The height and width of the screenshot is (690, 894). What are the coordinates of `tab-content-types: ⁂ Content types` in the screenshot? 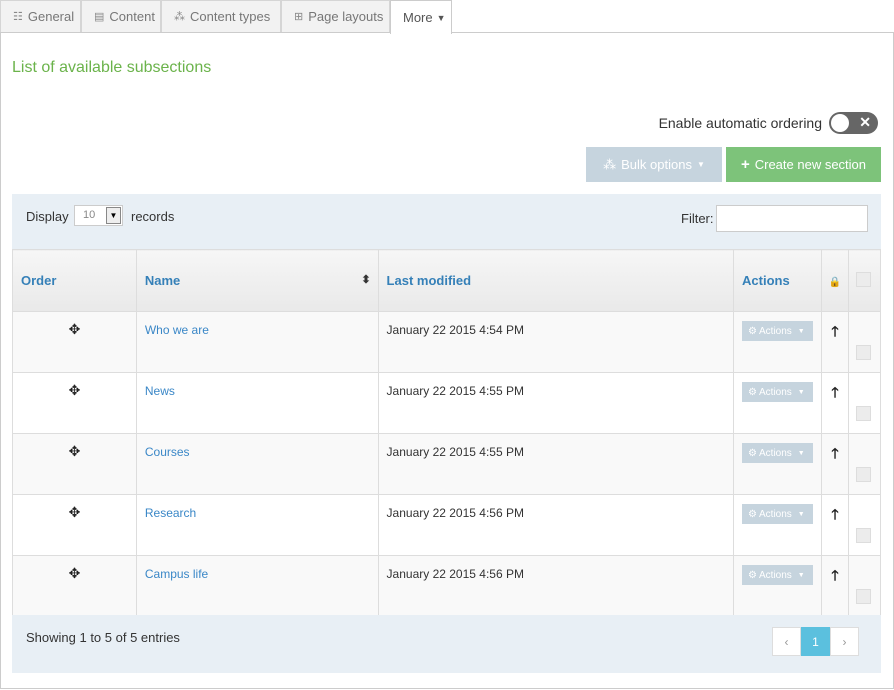 It's located at (221, 16).